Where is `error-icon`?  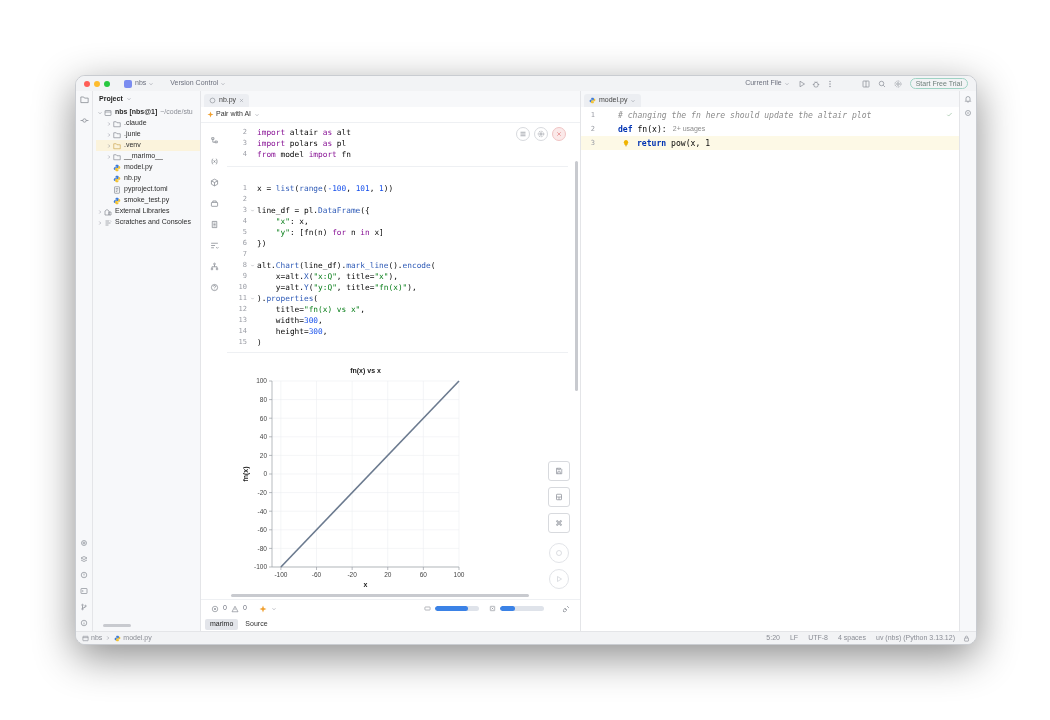 error-icon is located at coordinates (215, 608).